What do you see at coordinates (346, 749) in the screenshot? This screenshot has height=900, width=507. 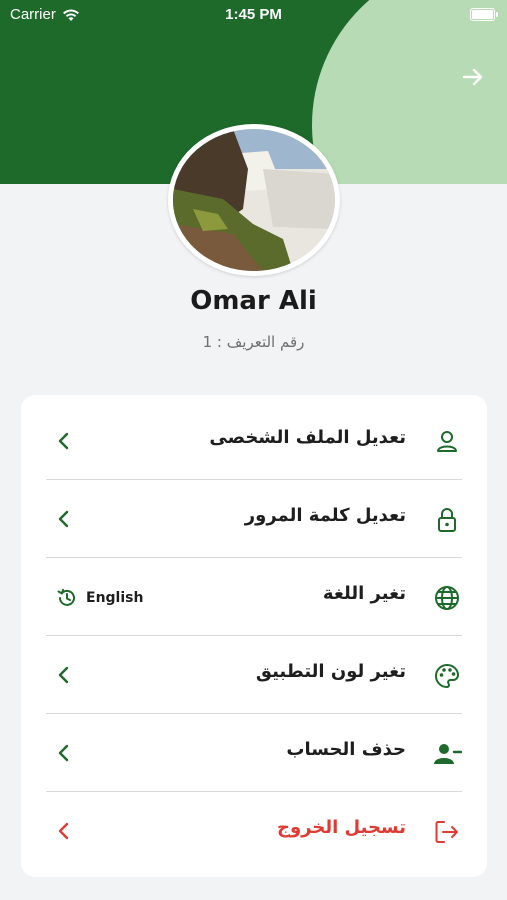 I see `menu-item-label: حذف الحساب` at bounding box center [346, 749].